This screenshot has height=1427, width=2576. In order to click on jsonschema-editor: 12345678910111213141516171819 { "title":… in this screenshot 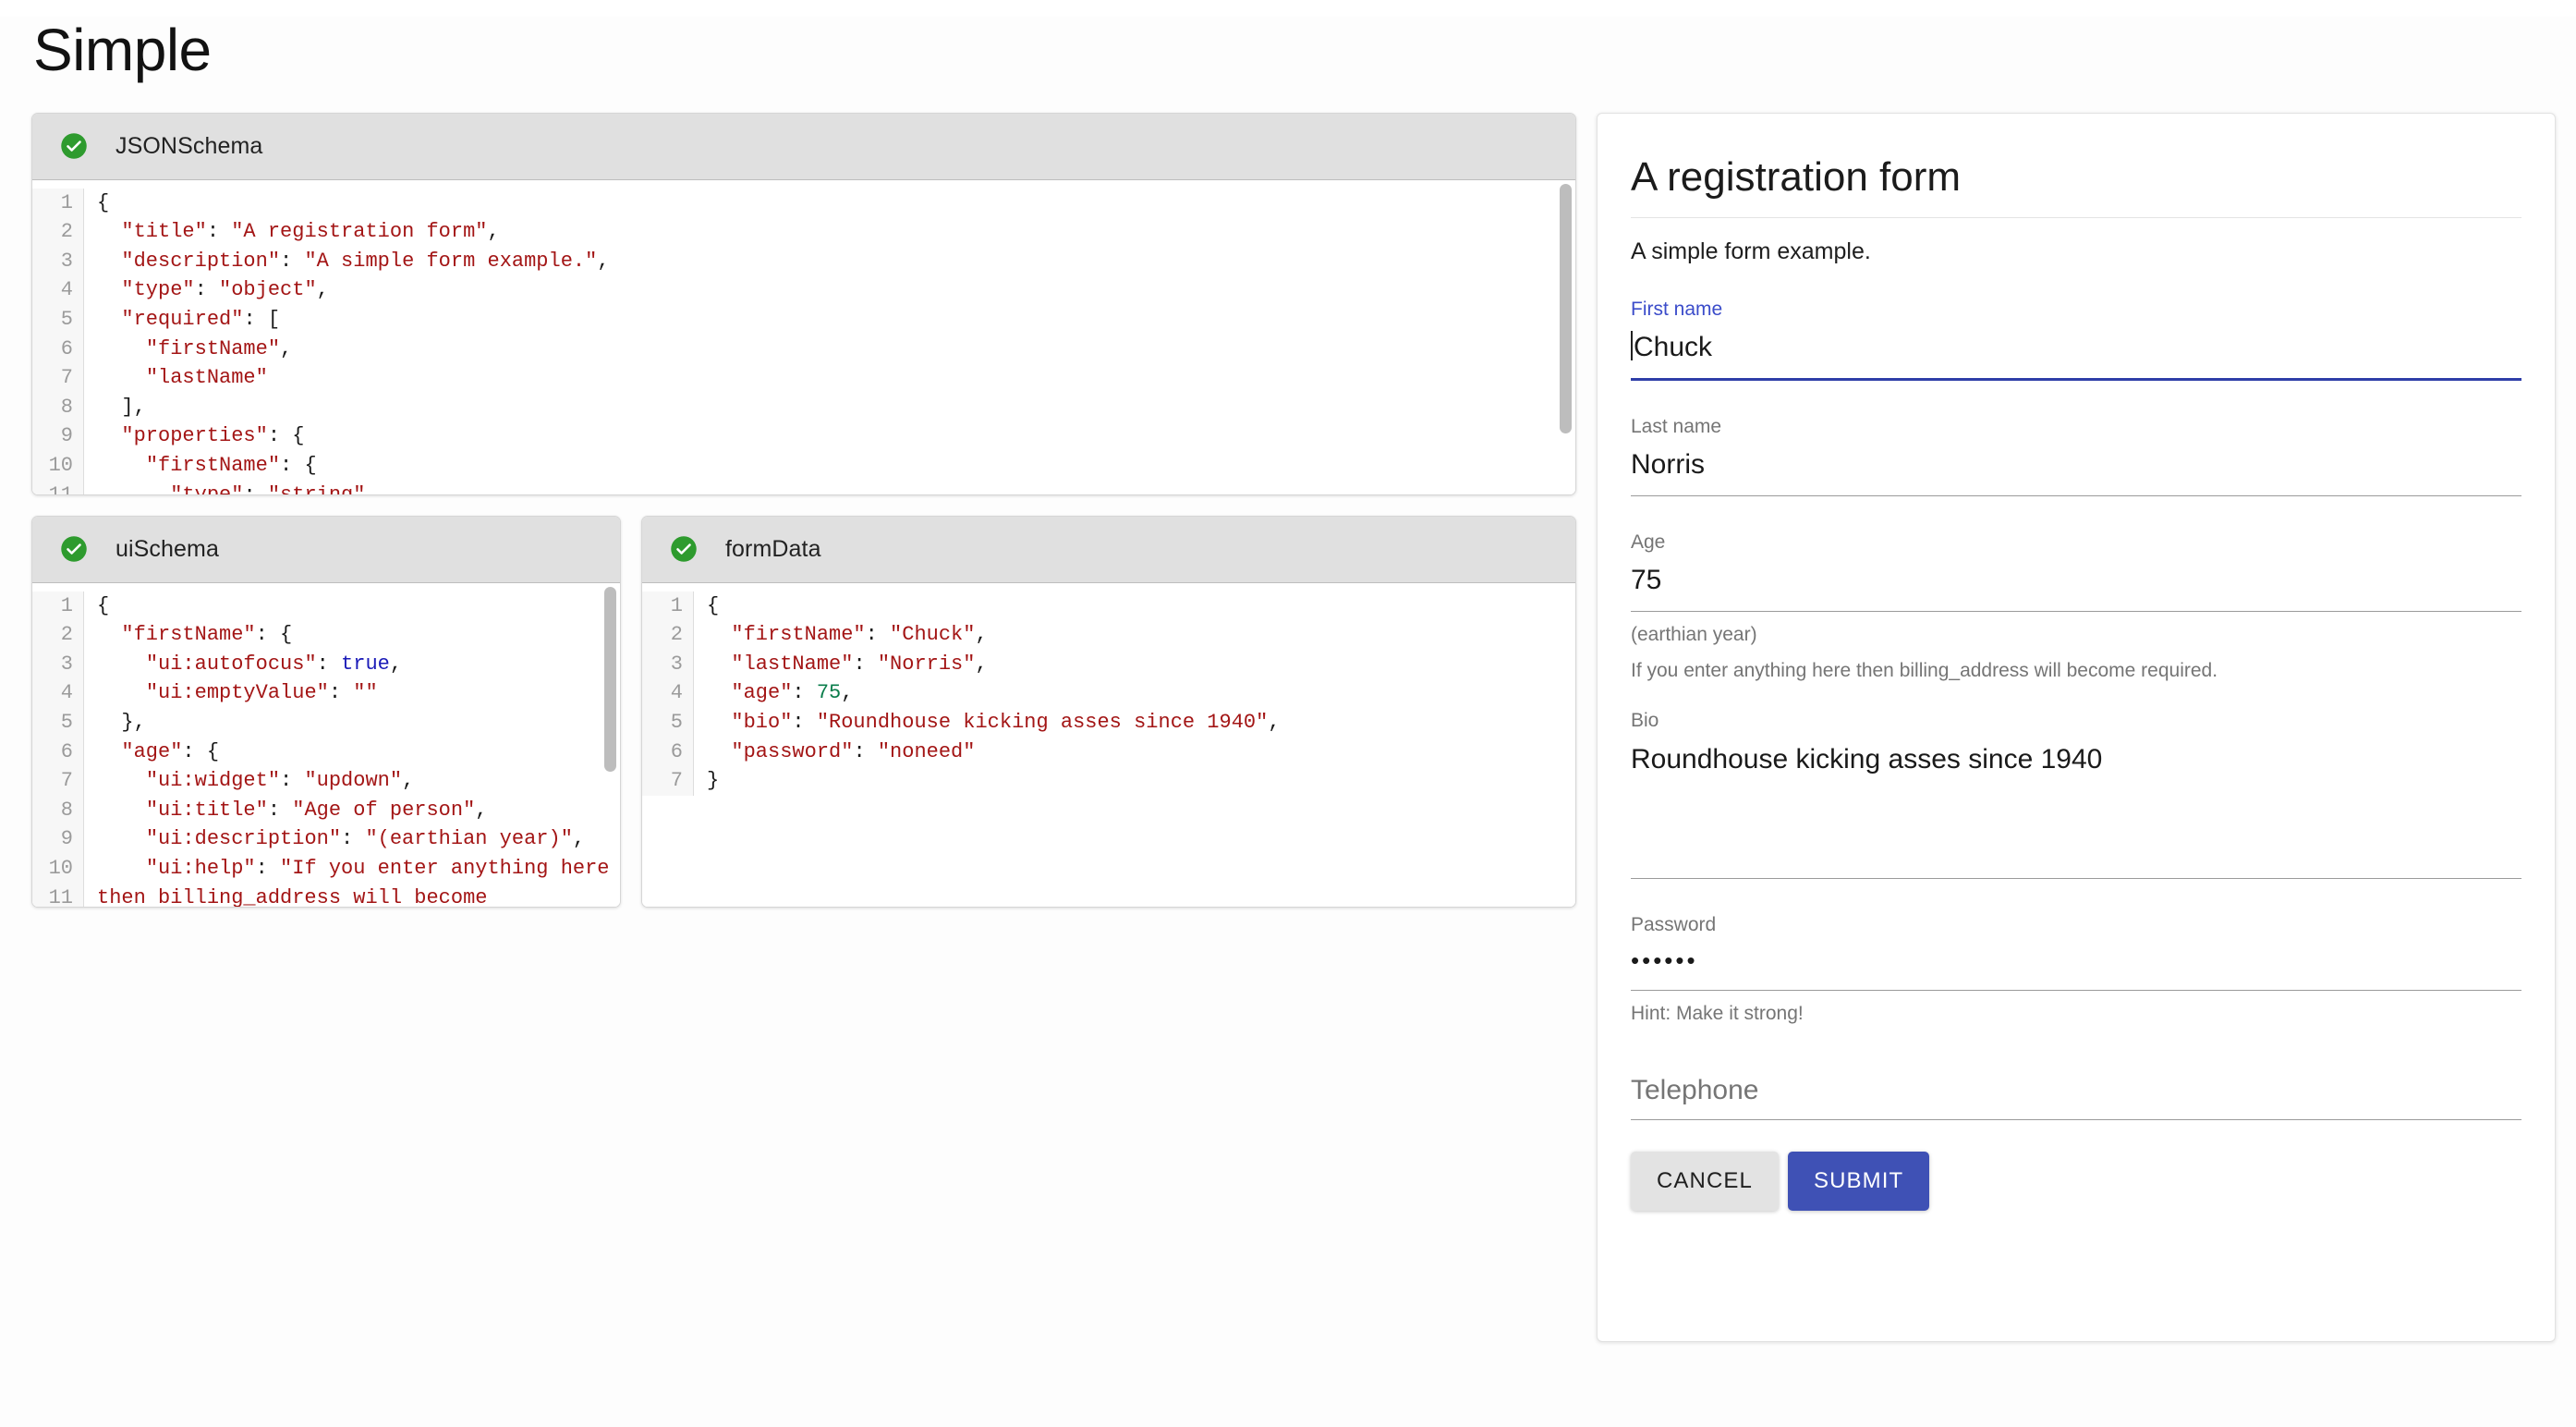, I will do `click(803, 336)`.